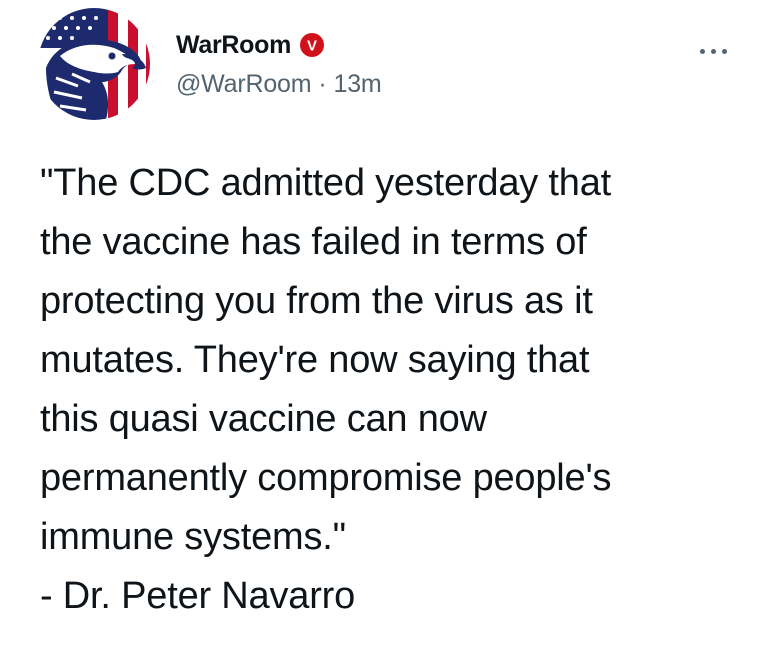  I want to click on tweet-text-line: the vaccine has failed in terms of, so click(313, 242).